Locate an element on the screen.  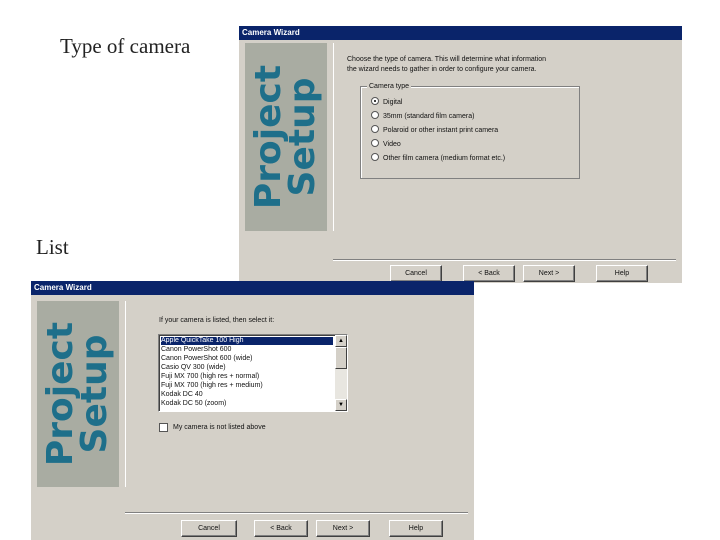
list-scrollbar: ▲ ▼ is located at coordinates (341, 373).